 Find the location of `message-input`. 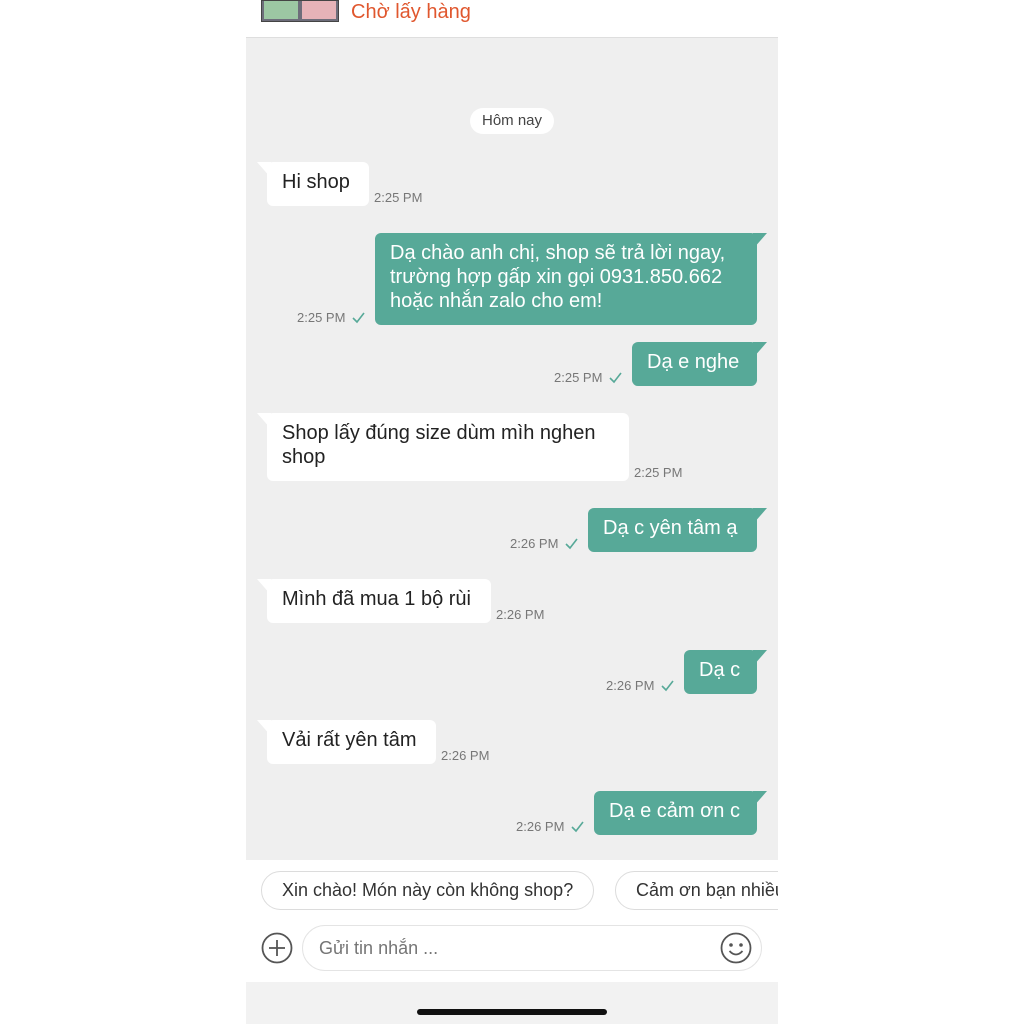

message-input is located at coordinates (509, 948).